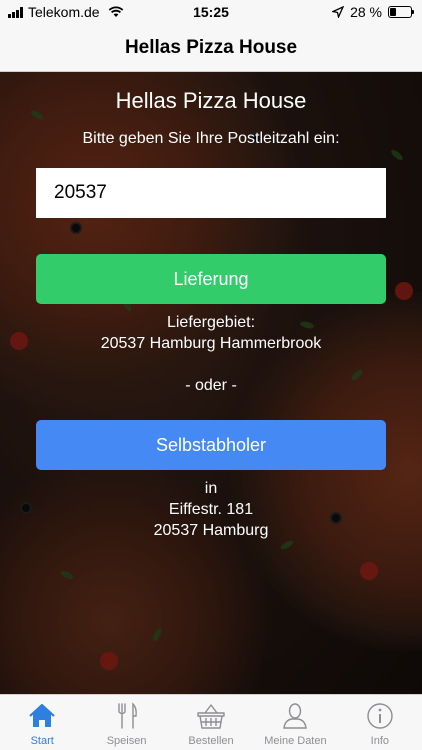  What do you see at coordinates (211, 488) in the screenshot?
I see `pickup-in-label: in` at bounding box center [211, 488].